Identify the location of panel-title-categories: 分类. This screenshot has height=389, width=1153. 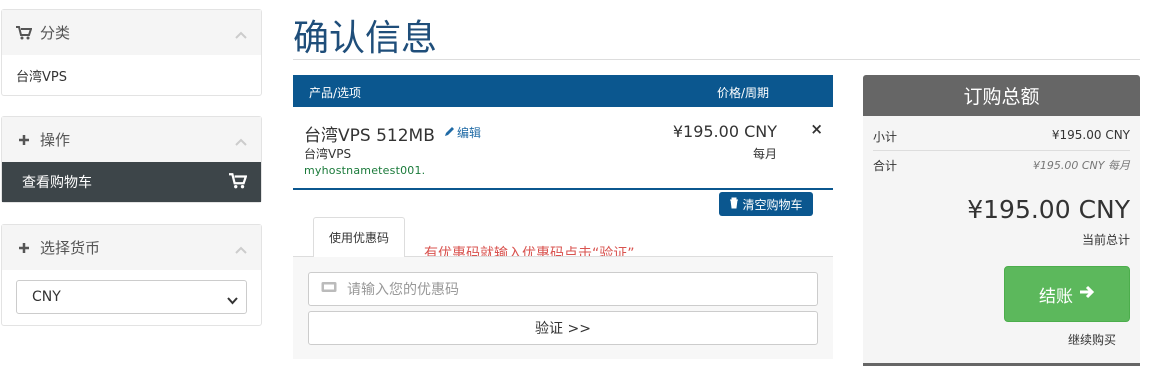
(55, 33).